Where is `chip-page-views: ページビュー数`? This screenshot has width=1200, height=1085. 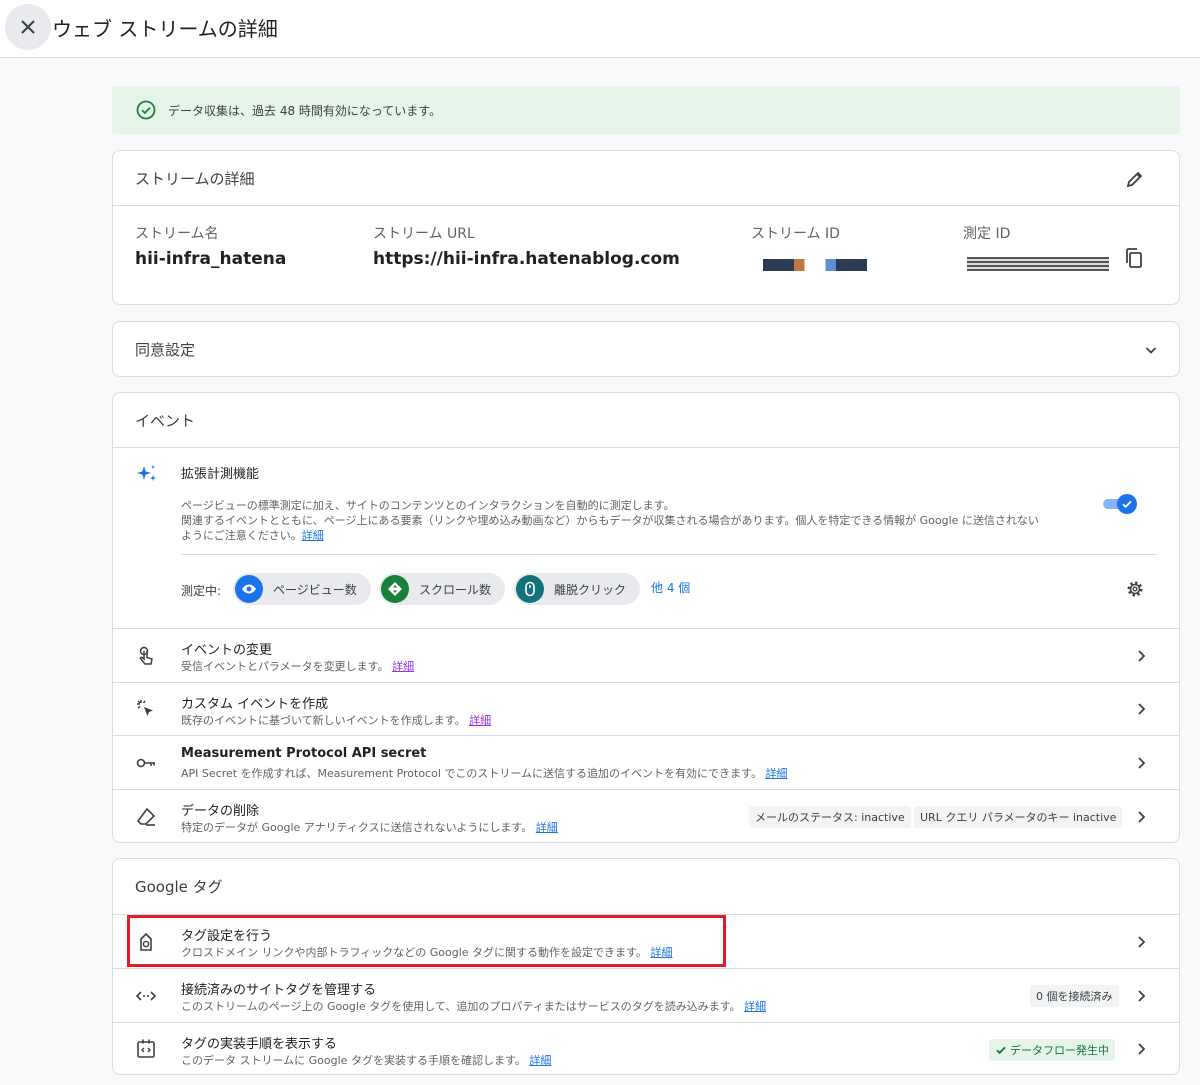 chip-page-views: ページビュー数 is located at coordinates (302, 589).